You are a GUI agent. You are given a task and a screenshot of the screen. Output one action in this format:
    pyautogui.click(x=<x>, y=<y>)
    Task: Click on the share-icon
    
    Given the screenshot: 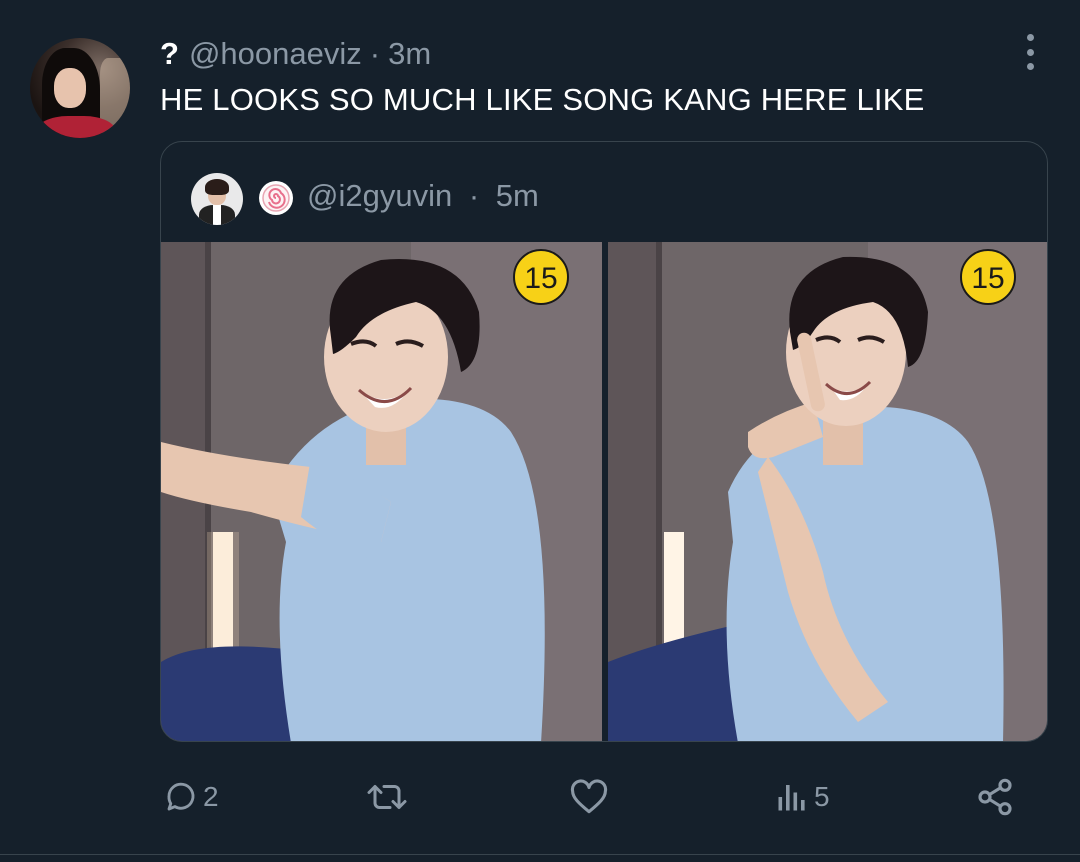 What is the action you would take?
    pyautogui.click(x=995, y=797)
    